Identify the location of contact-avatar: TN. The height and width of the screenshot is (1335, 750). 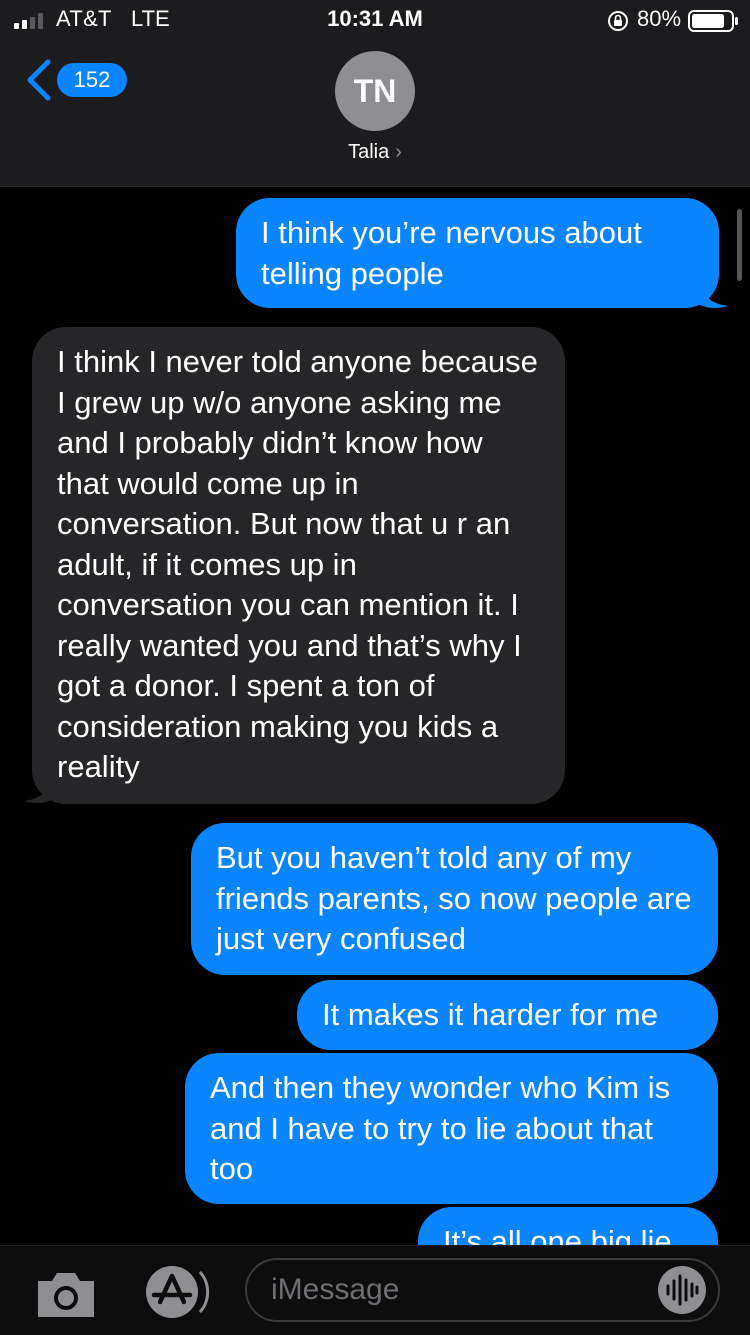
(375, 91).